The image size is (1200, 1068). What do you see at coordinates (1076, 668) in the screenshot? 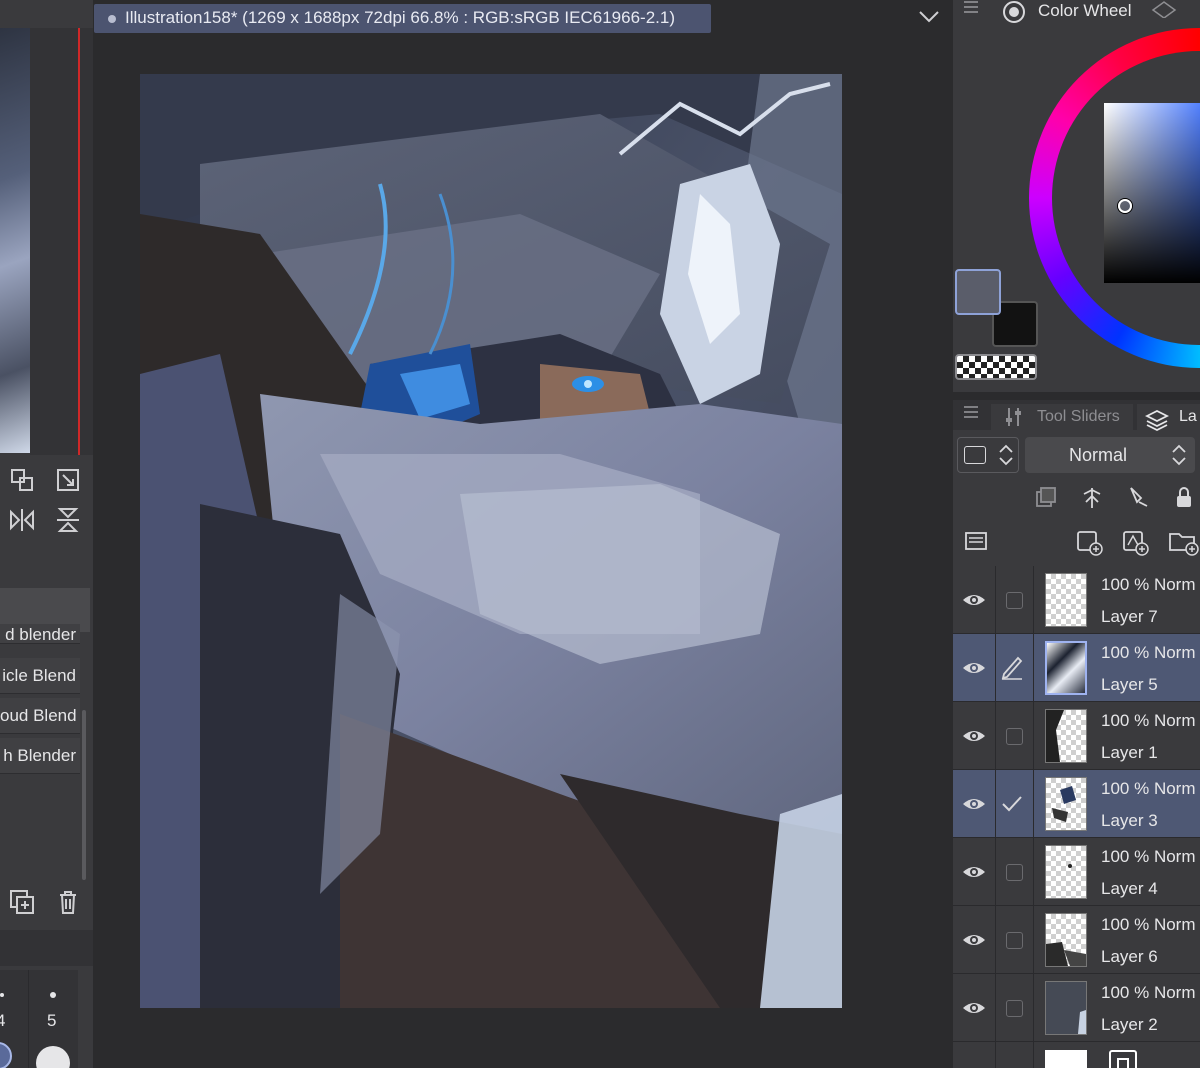
I see `layer-row: 100 % Norm Layer 5` at bounding box center [1076, 668].